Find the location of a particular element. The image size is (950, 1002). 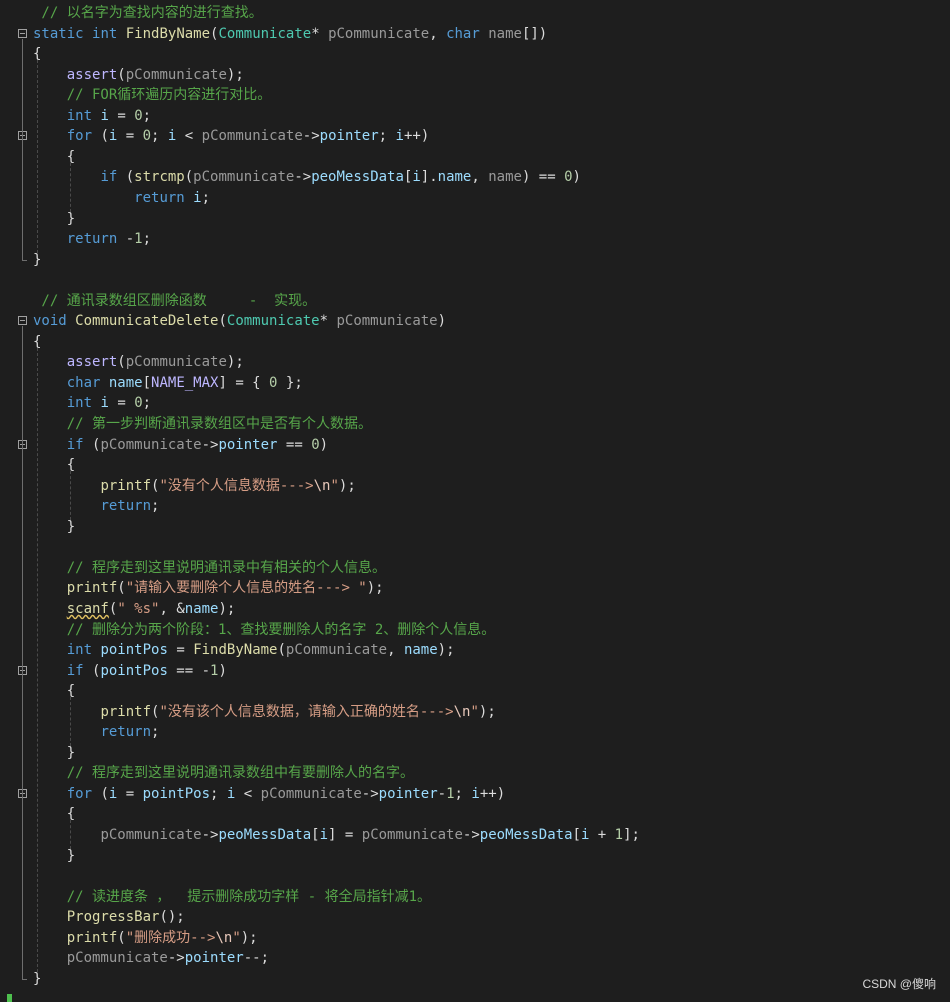

code-token: ; is located at coordinates (147, 115).